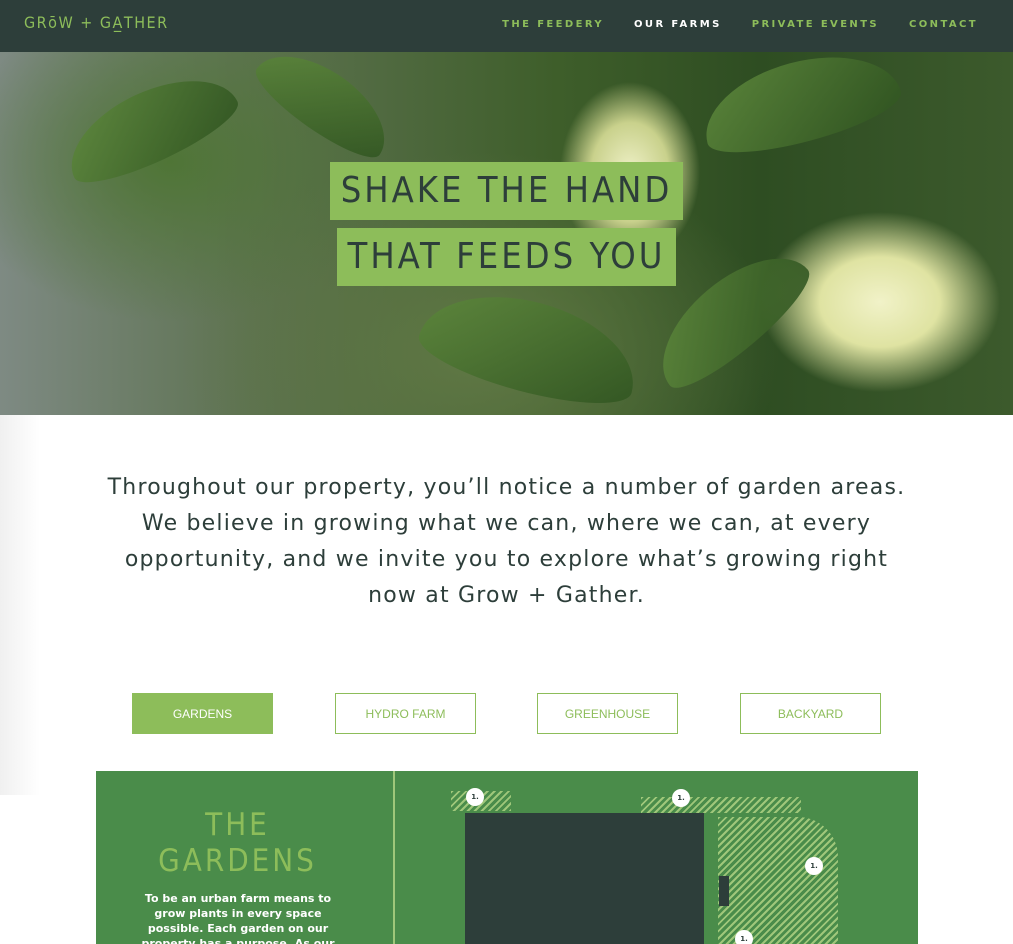 This screenshot has width=1013, height=944. Describe the element at coordinates (553, 24) in the screenshot. I see `nav-link-the-feedery: THE FEEDERY` at that location.